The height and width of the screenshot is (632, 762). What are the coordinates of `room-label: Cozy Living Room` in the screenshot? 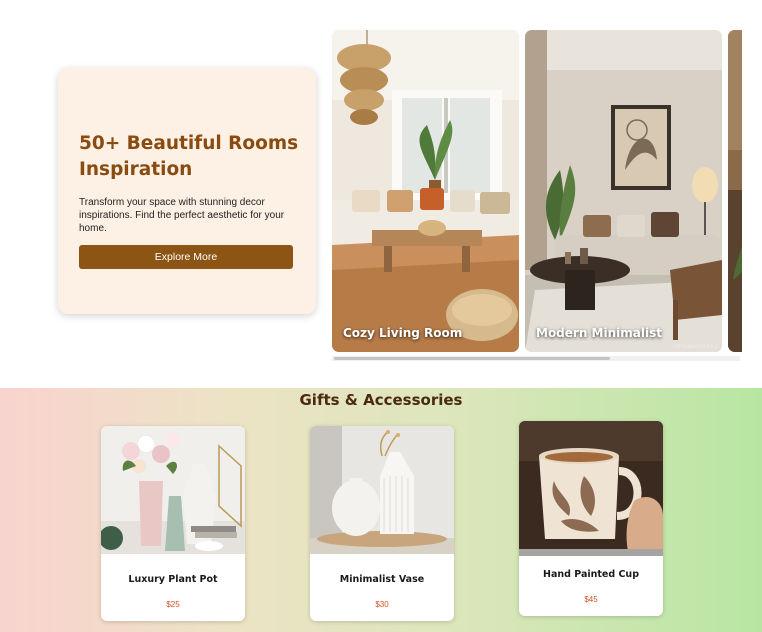 It's located at (403, 333).